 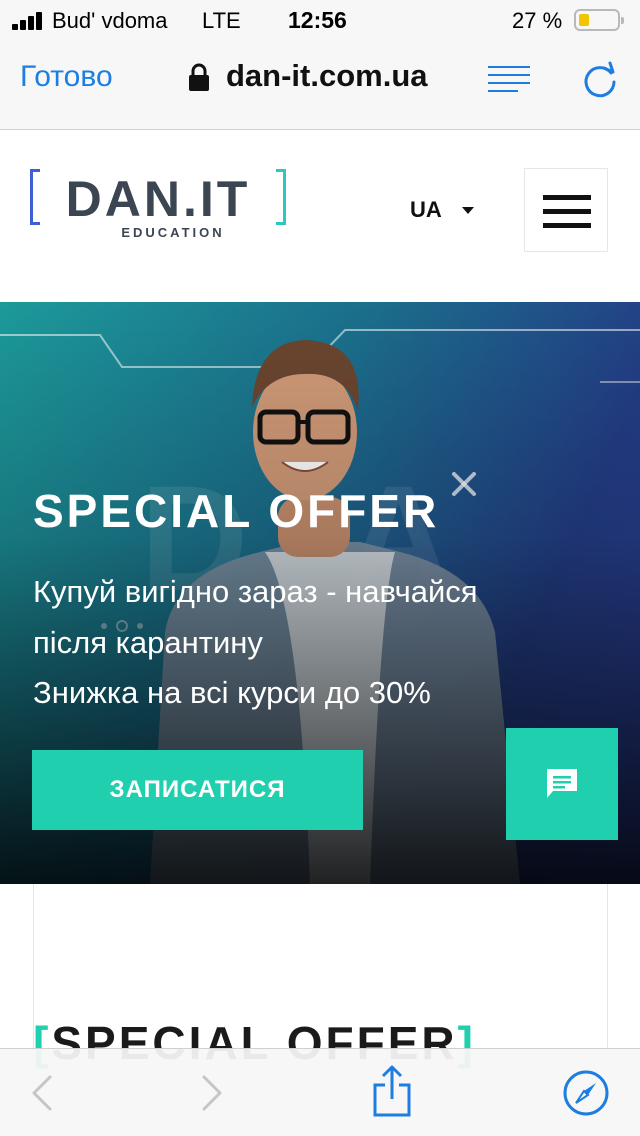 What do you see at coordinates (320, 216) in the screenshot?
I see `site-header: DAN.IT EDUCATION UA` at bounding box center [320, 216].